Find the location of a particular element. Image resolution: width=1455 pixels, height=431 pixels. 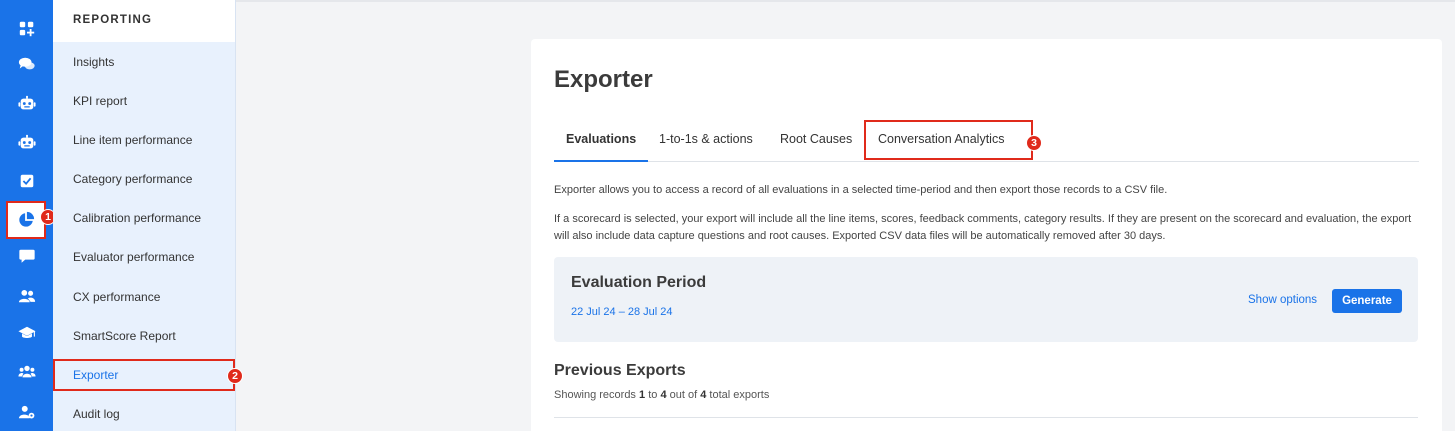

nav-item-evaluator-performance: Evaluator performance is located at coordinates (144, 256).